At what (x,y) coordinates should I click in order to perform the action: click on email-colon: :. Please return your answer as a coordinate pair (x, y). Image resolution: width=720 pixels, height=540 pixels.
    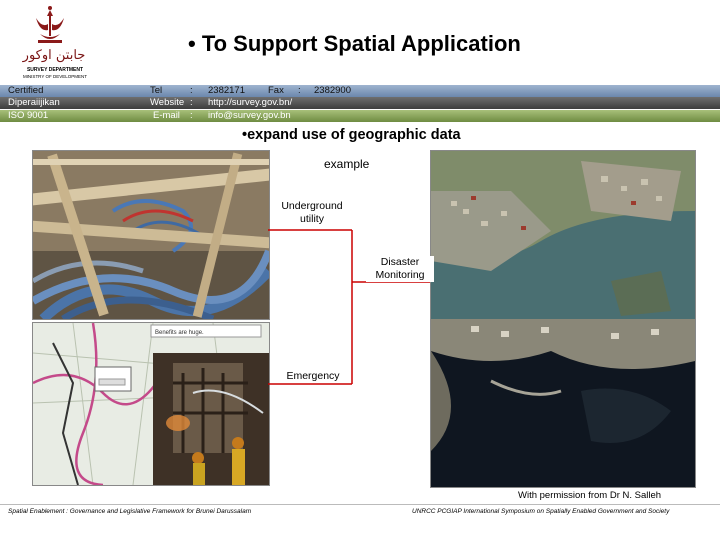
    Looking at the image, I should click on (191, 115).